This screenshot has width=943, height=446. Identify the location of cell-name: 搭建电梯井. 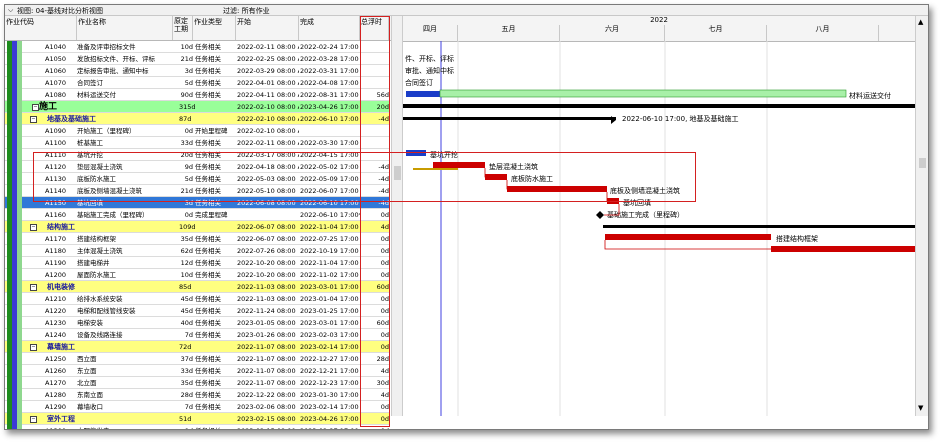
(93, 263).